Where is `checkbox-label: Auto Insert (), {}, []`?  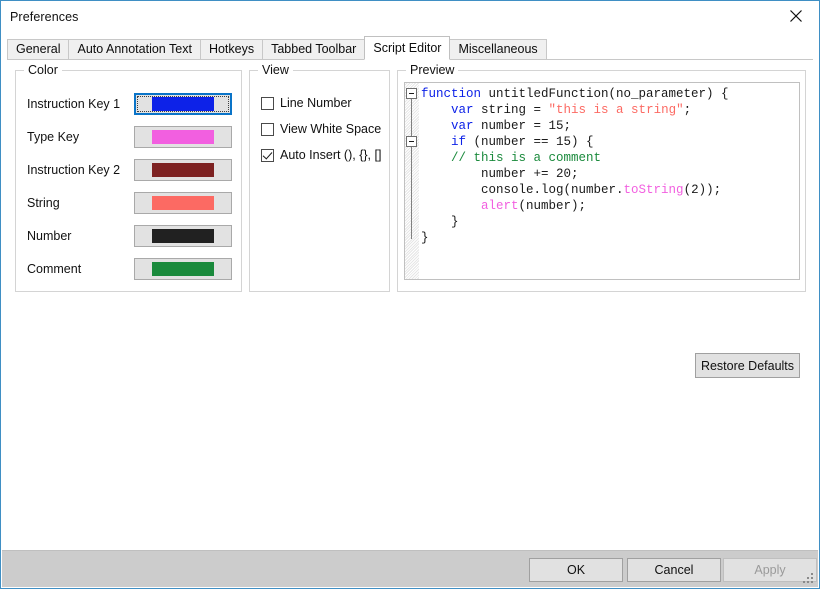 checkbox-label: Auto Insert (), {}, [] is located at coordinates (331, 155).